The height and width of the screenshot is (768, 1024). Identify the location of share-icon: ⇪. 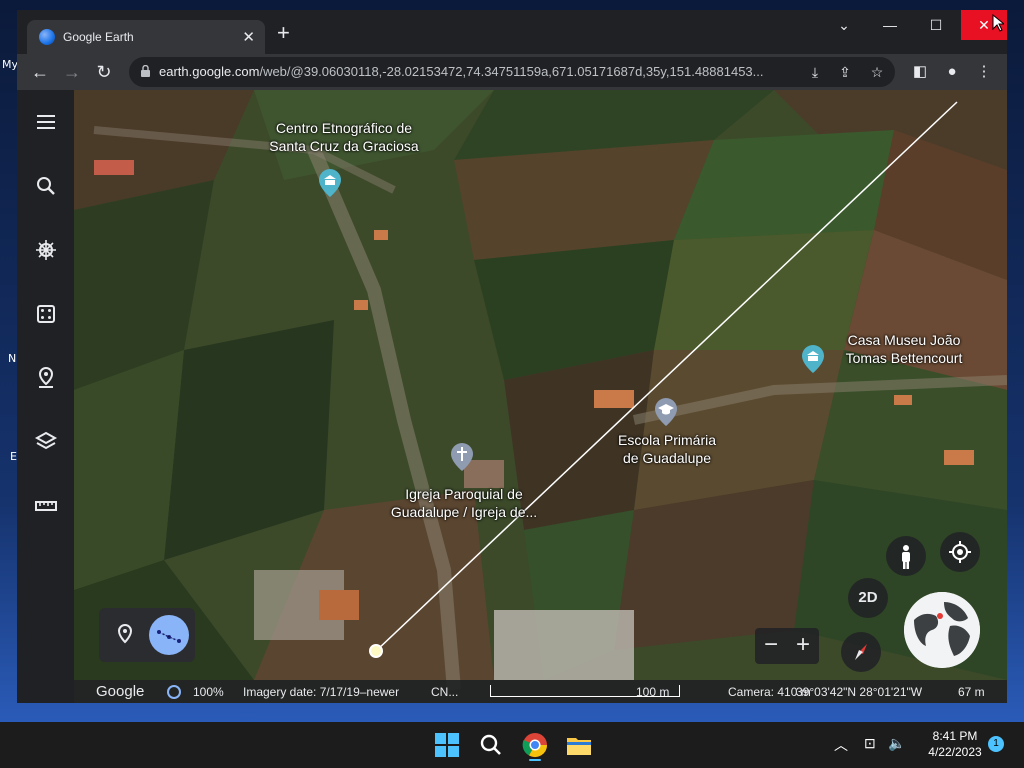
(845, 72).